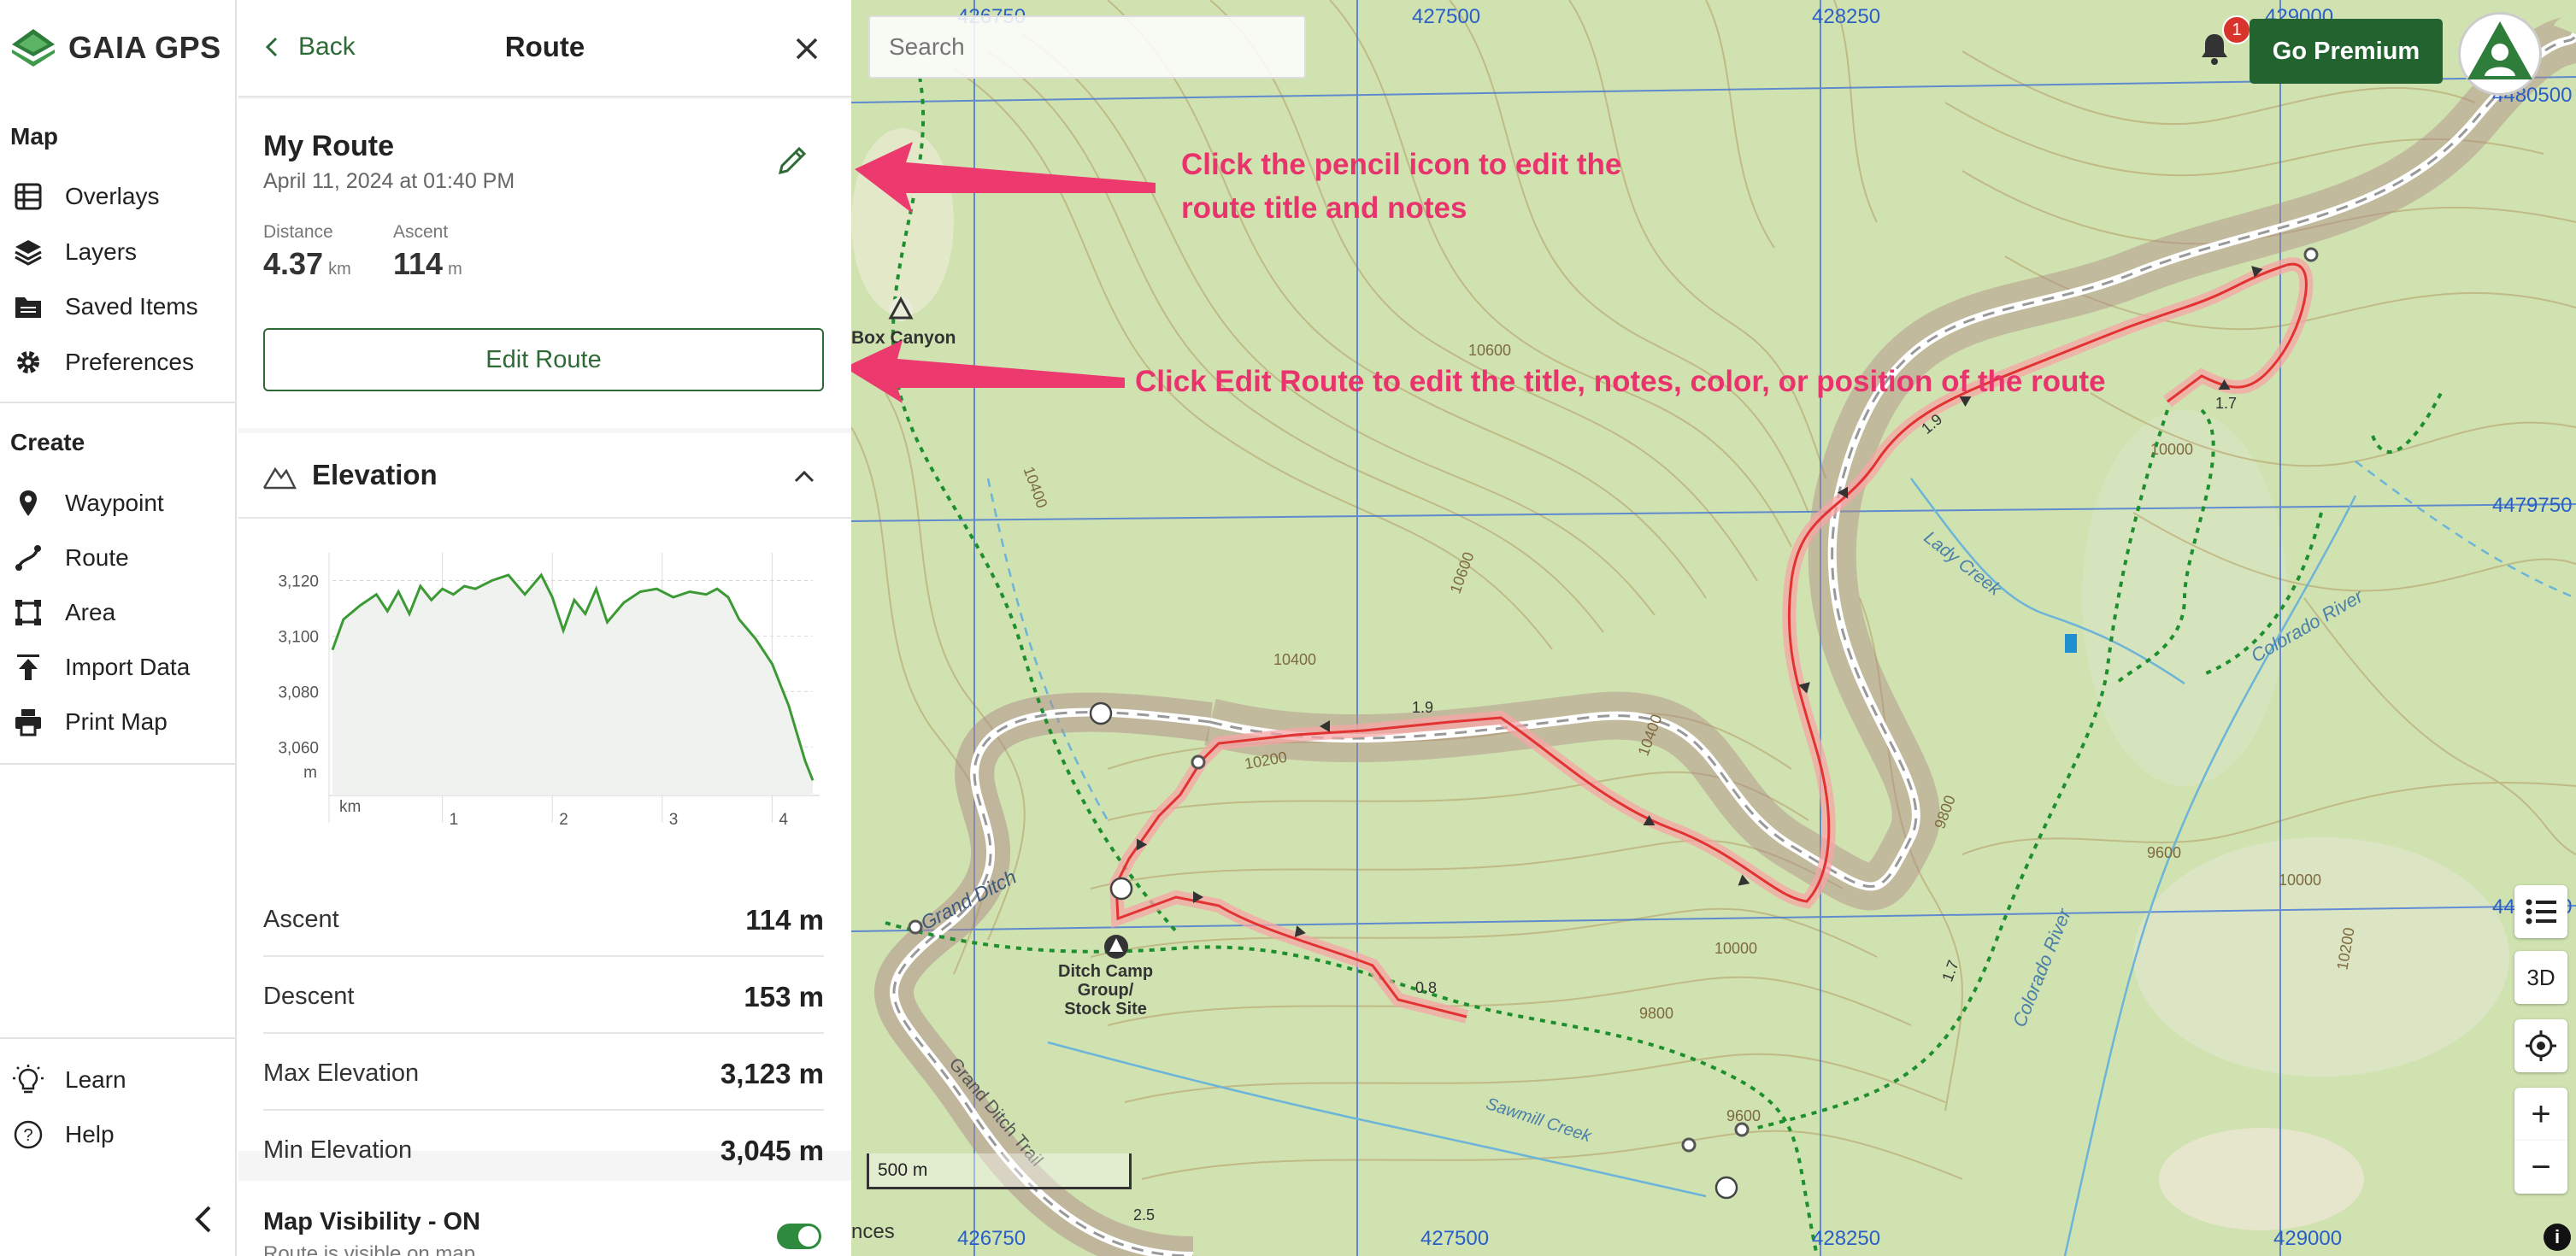  Describe the element at coordinates (28, 558) in the screenshot. I see `route-icon` at that location.